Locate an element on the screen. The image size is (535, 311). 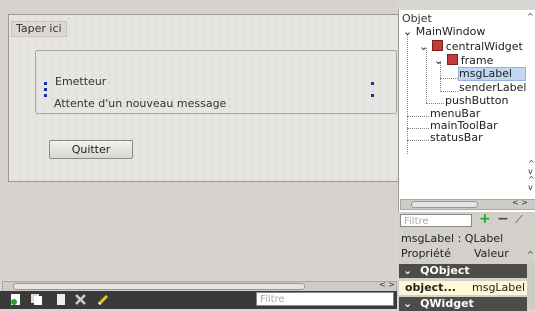
message-label: Attente d'un nouveau message is located at coordinates (138, 103).